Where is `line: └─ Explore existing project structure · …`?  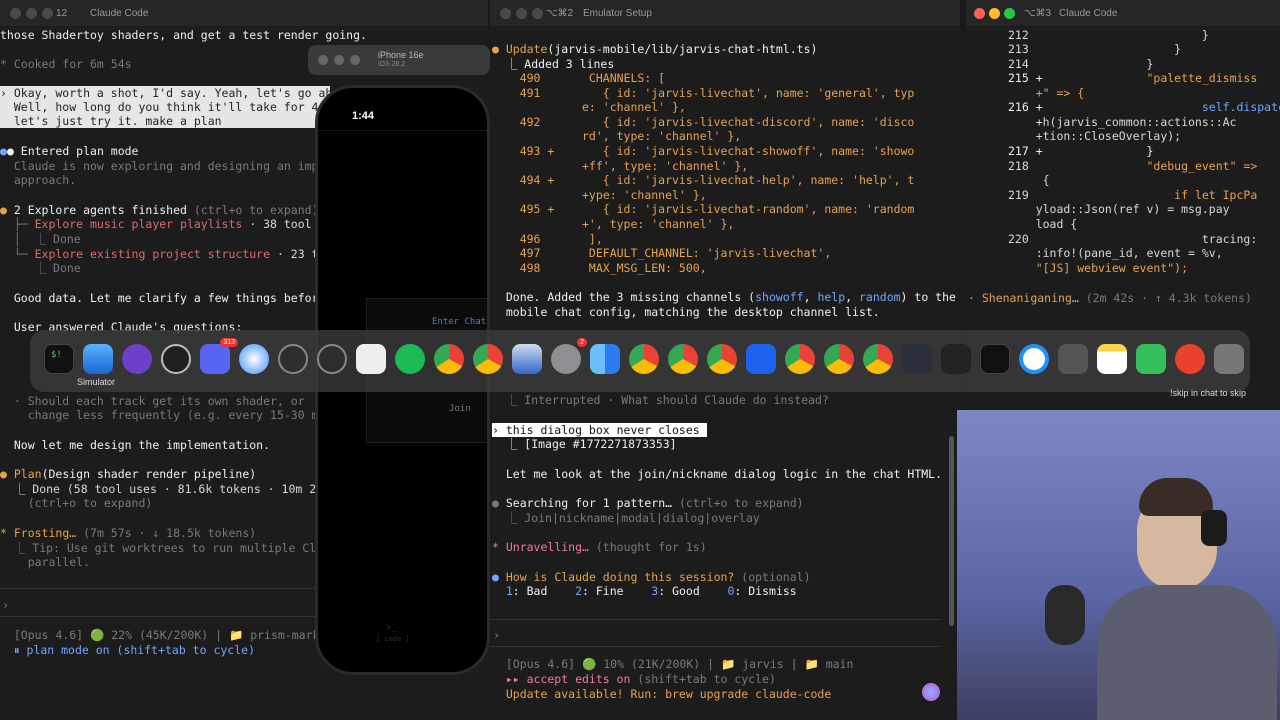 line: └─ Explore existing project structure · … is located at coordinates (159, 254).